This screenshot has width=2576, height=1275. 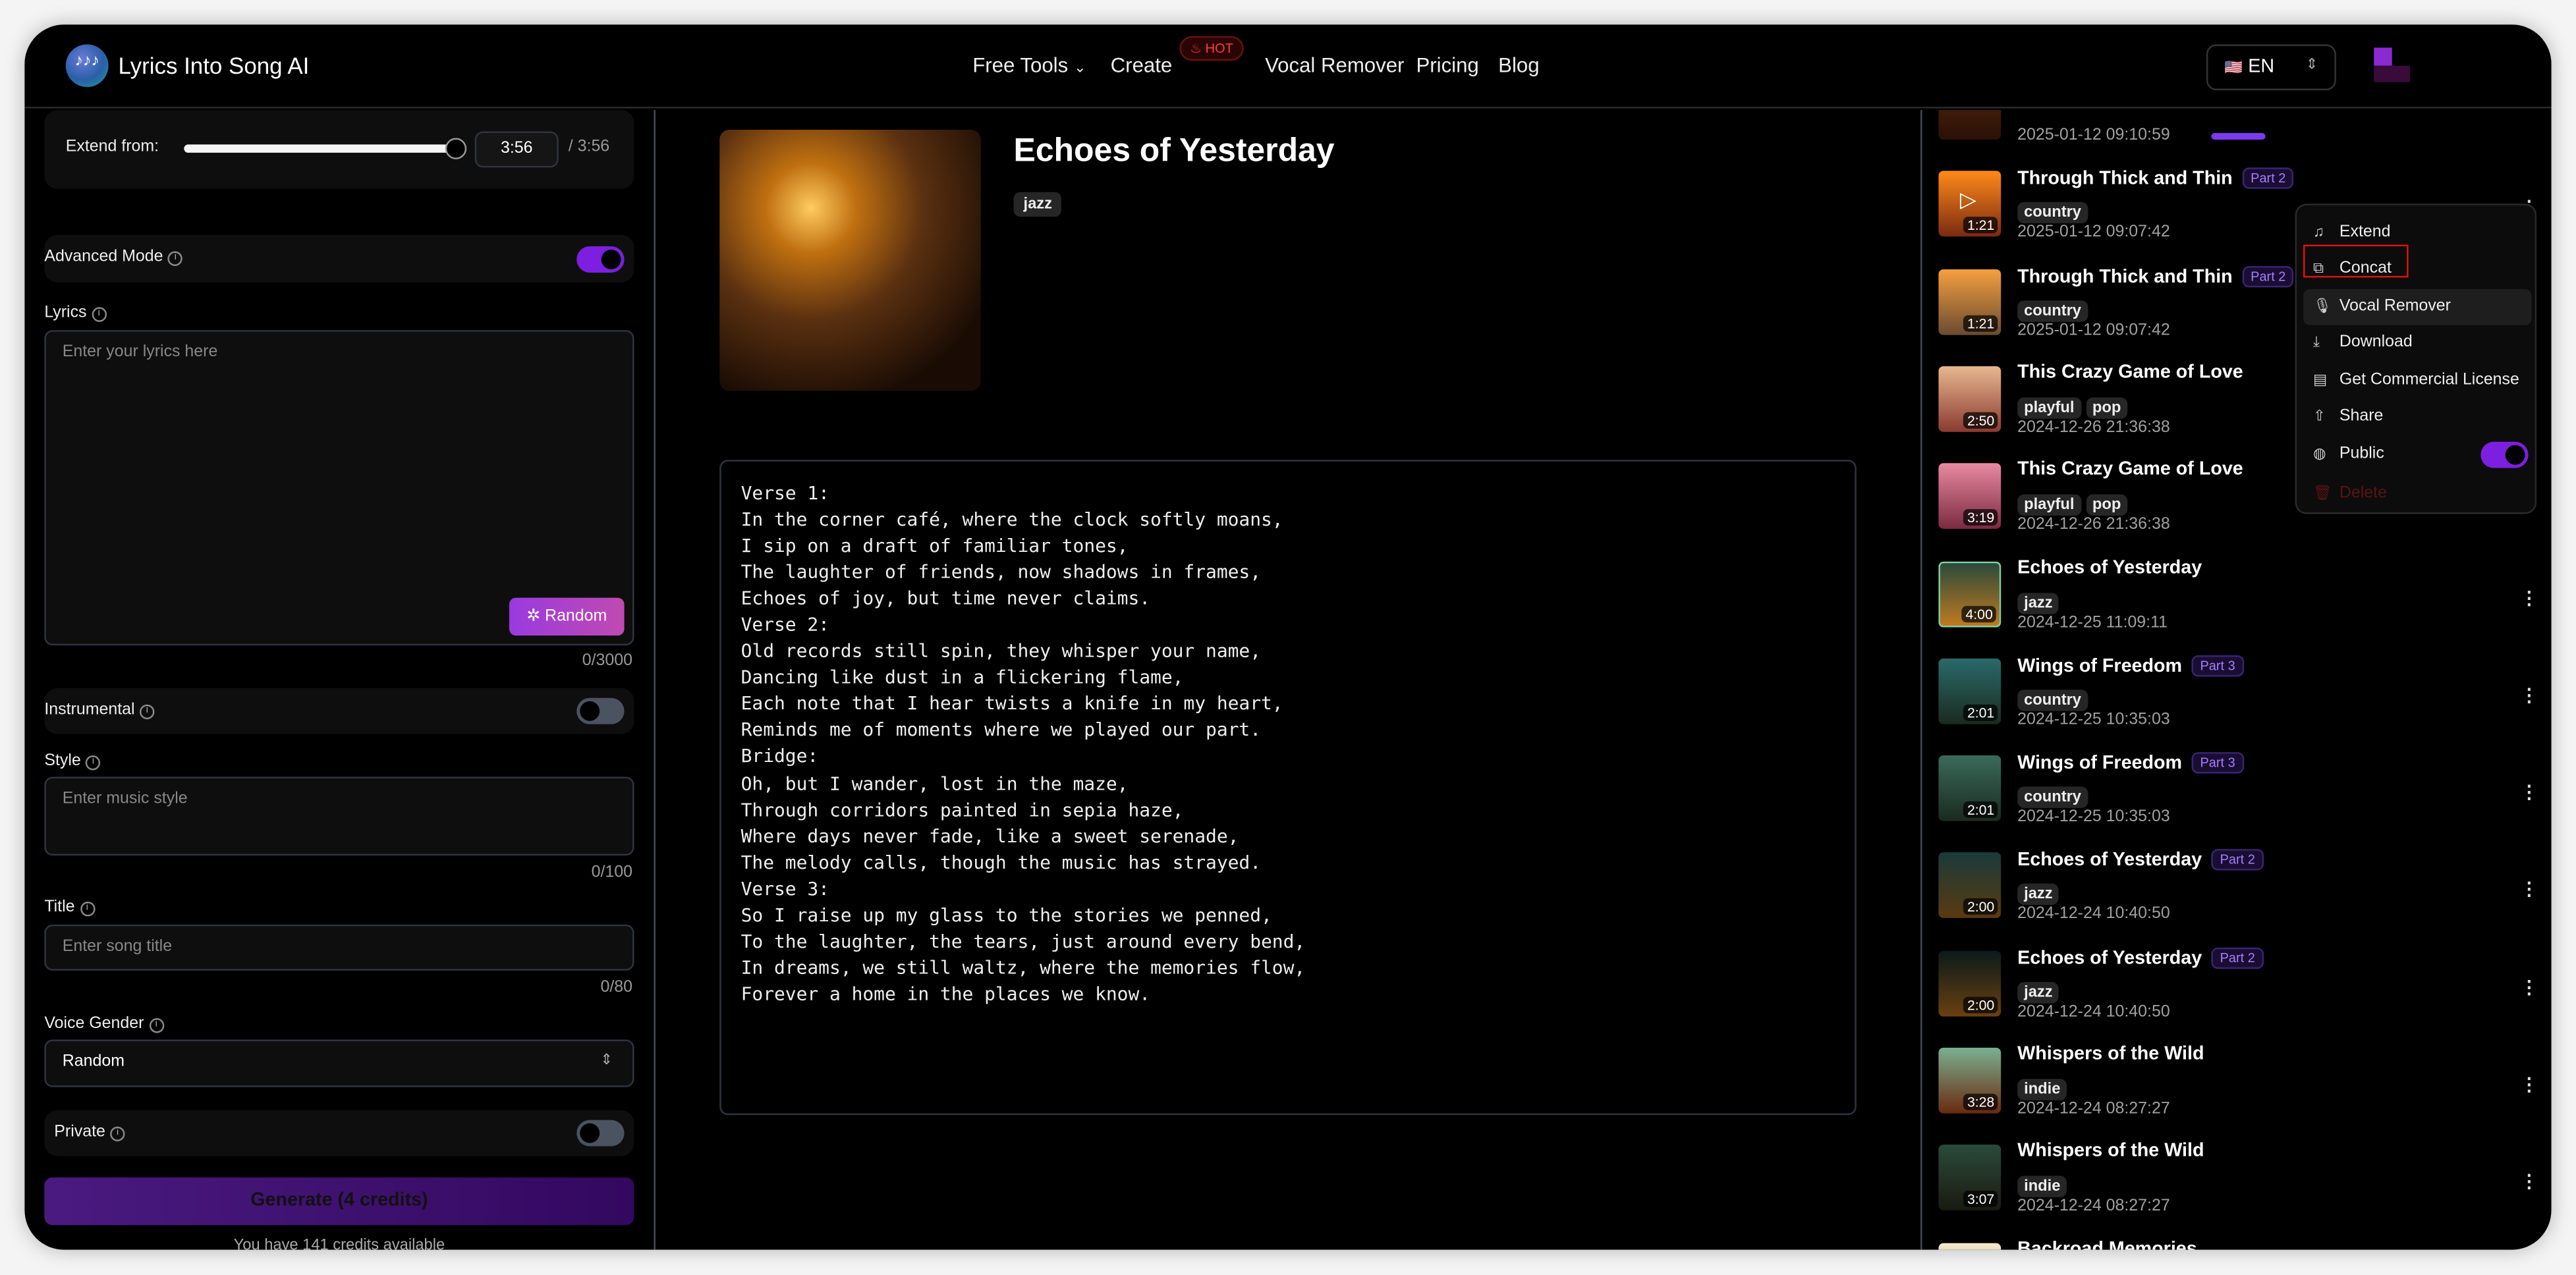 I want to click on nav-pricing: Pricing, so click(x=1447, y=65).